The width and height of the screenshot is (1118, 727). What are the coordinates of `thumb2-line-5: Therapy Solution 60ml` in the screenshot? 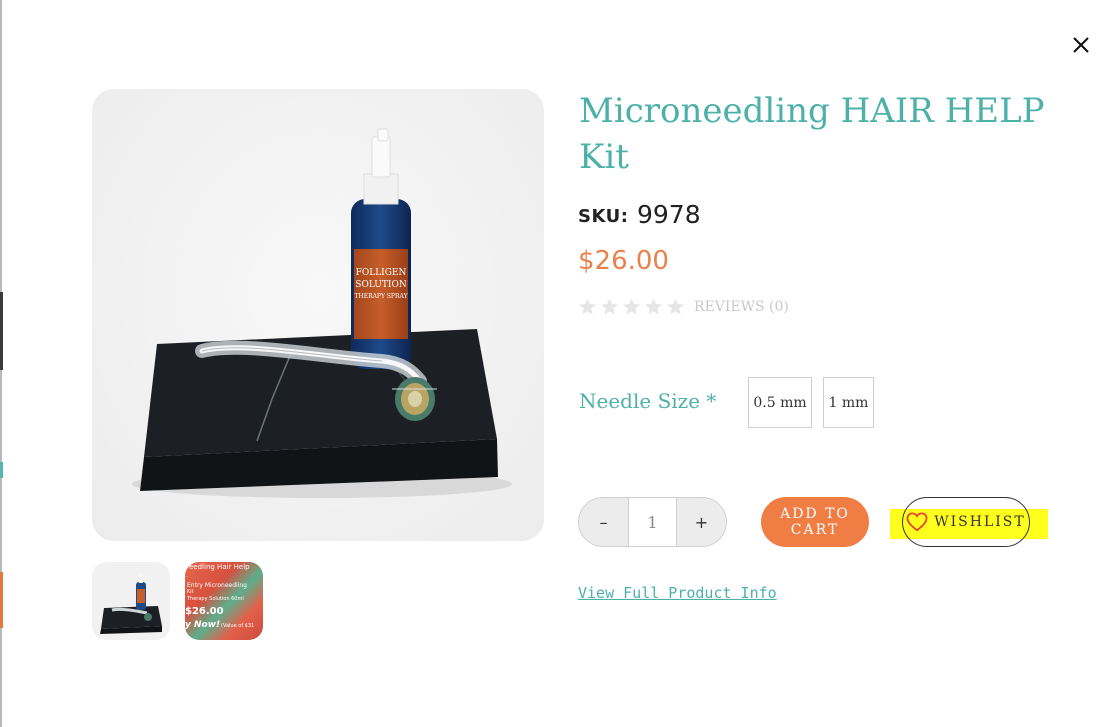 It's located at (215, 599).